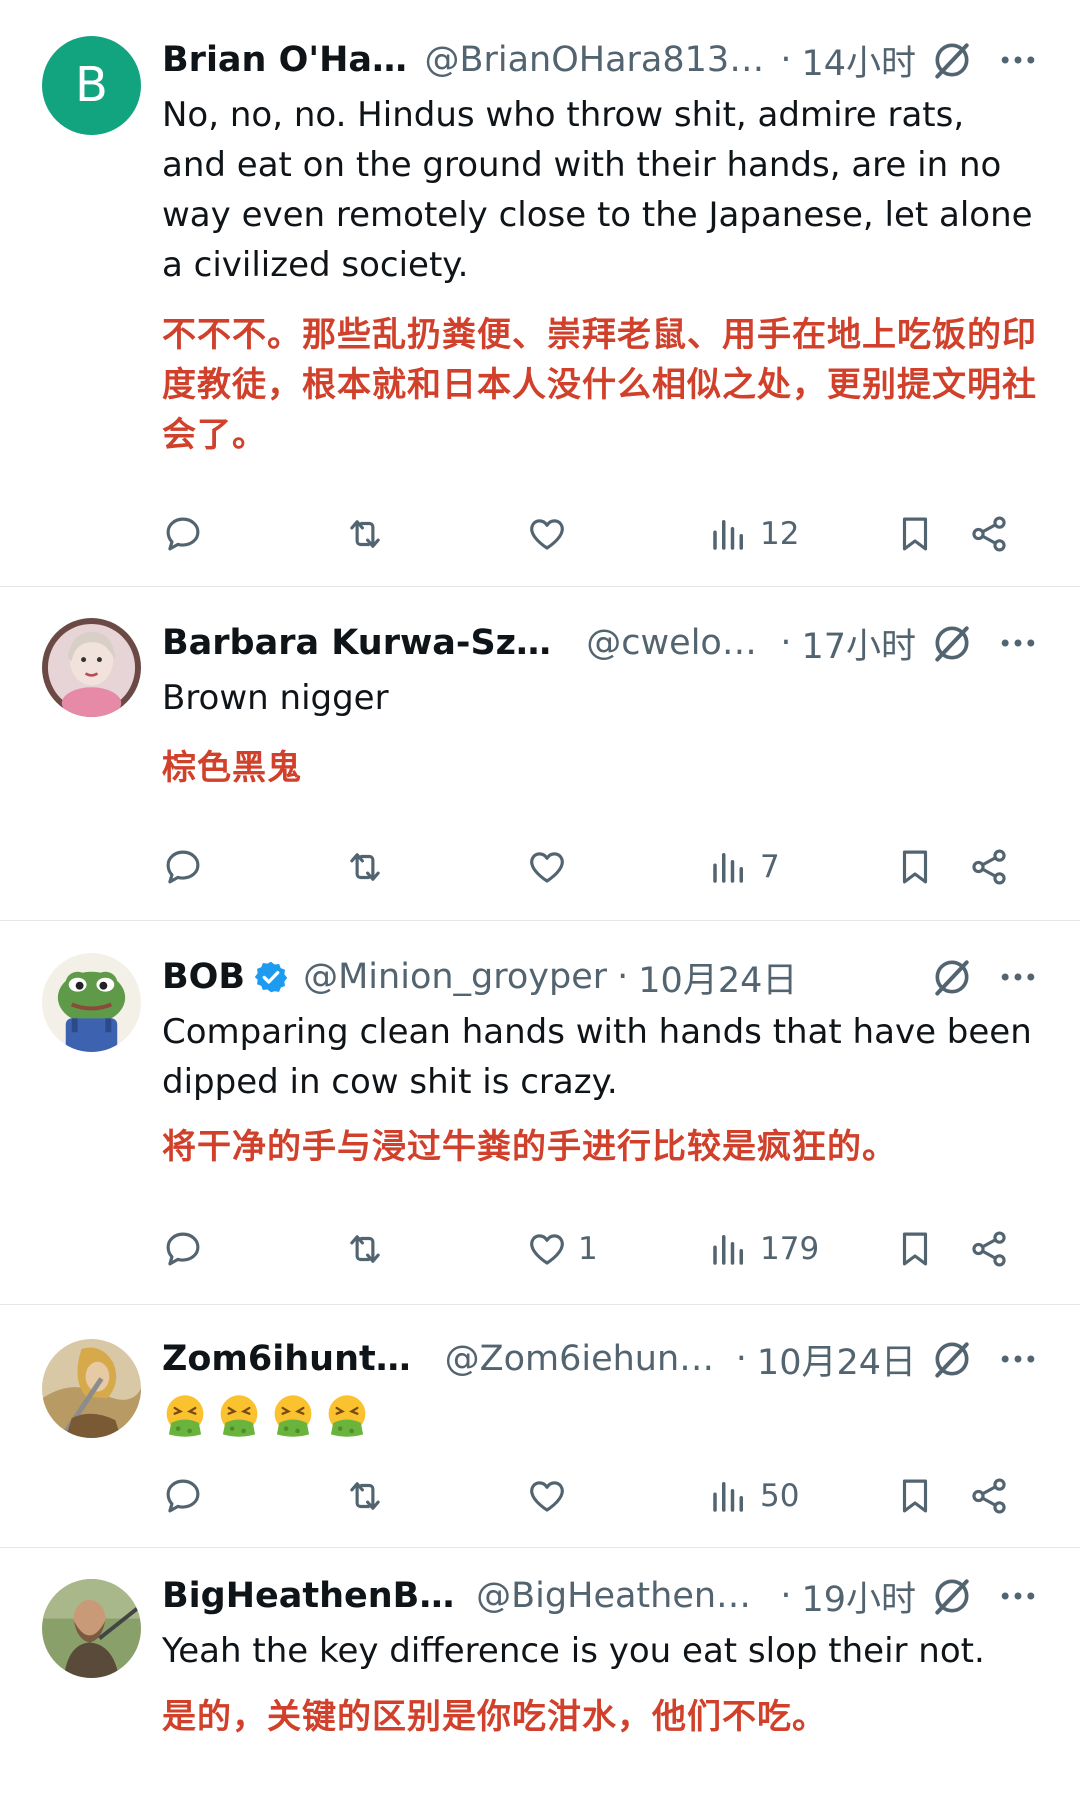  I want to click on tweet-header: Zom6ihunter... @Zom6iehunte... · 10月24日, so click(601, 1359).